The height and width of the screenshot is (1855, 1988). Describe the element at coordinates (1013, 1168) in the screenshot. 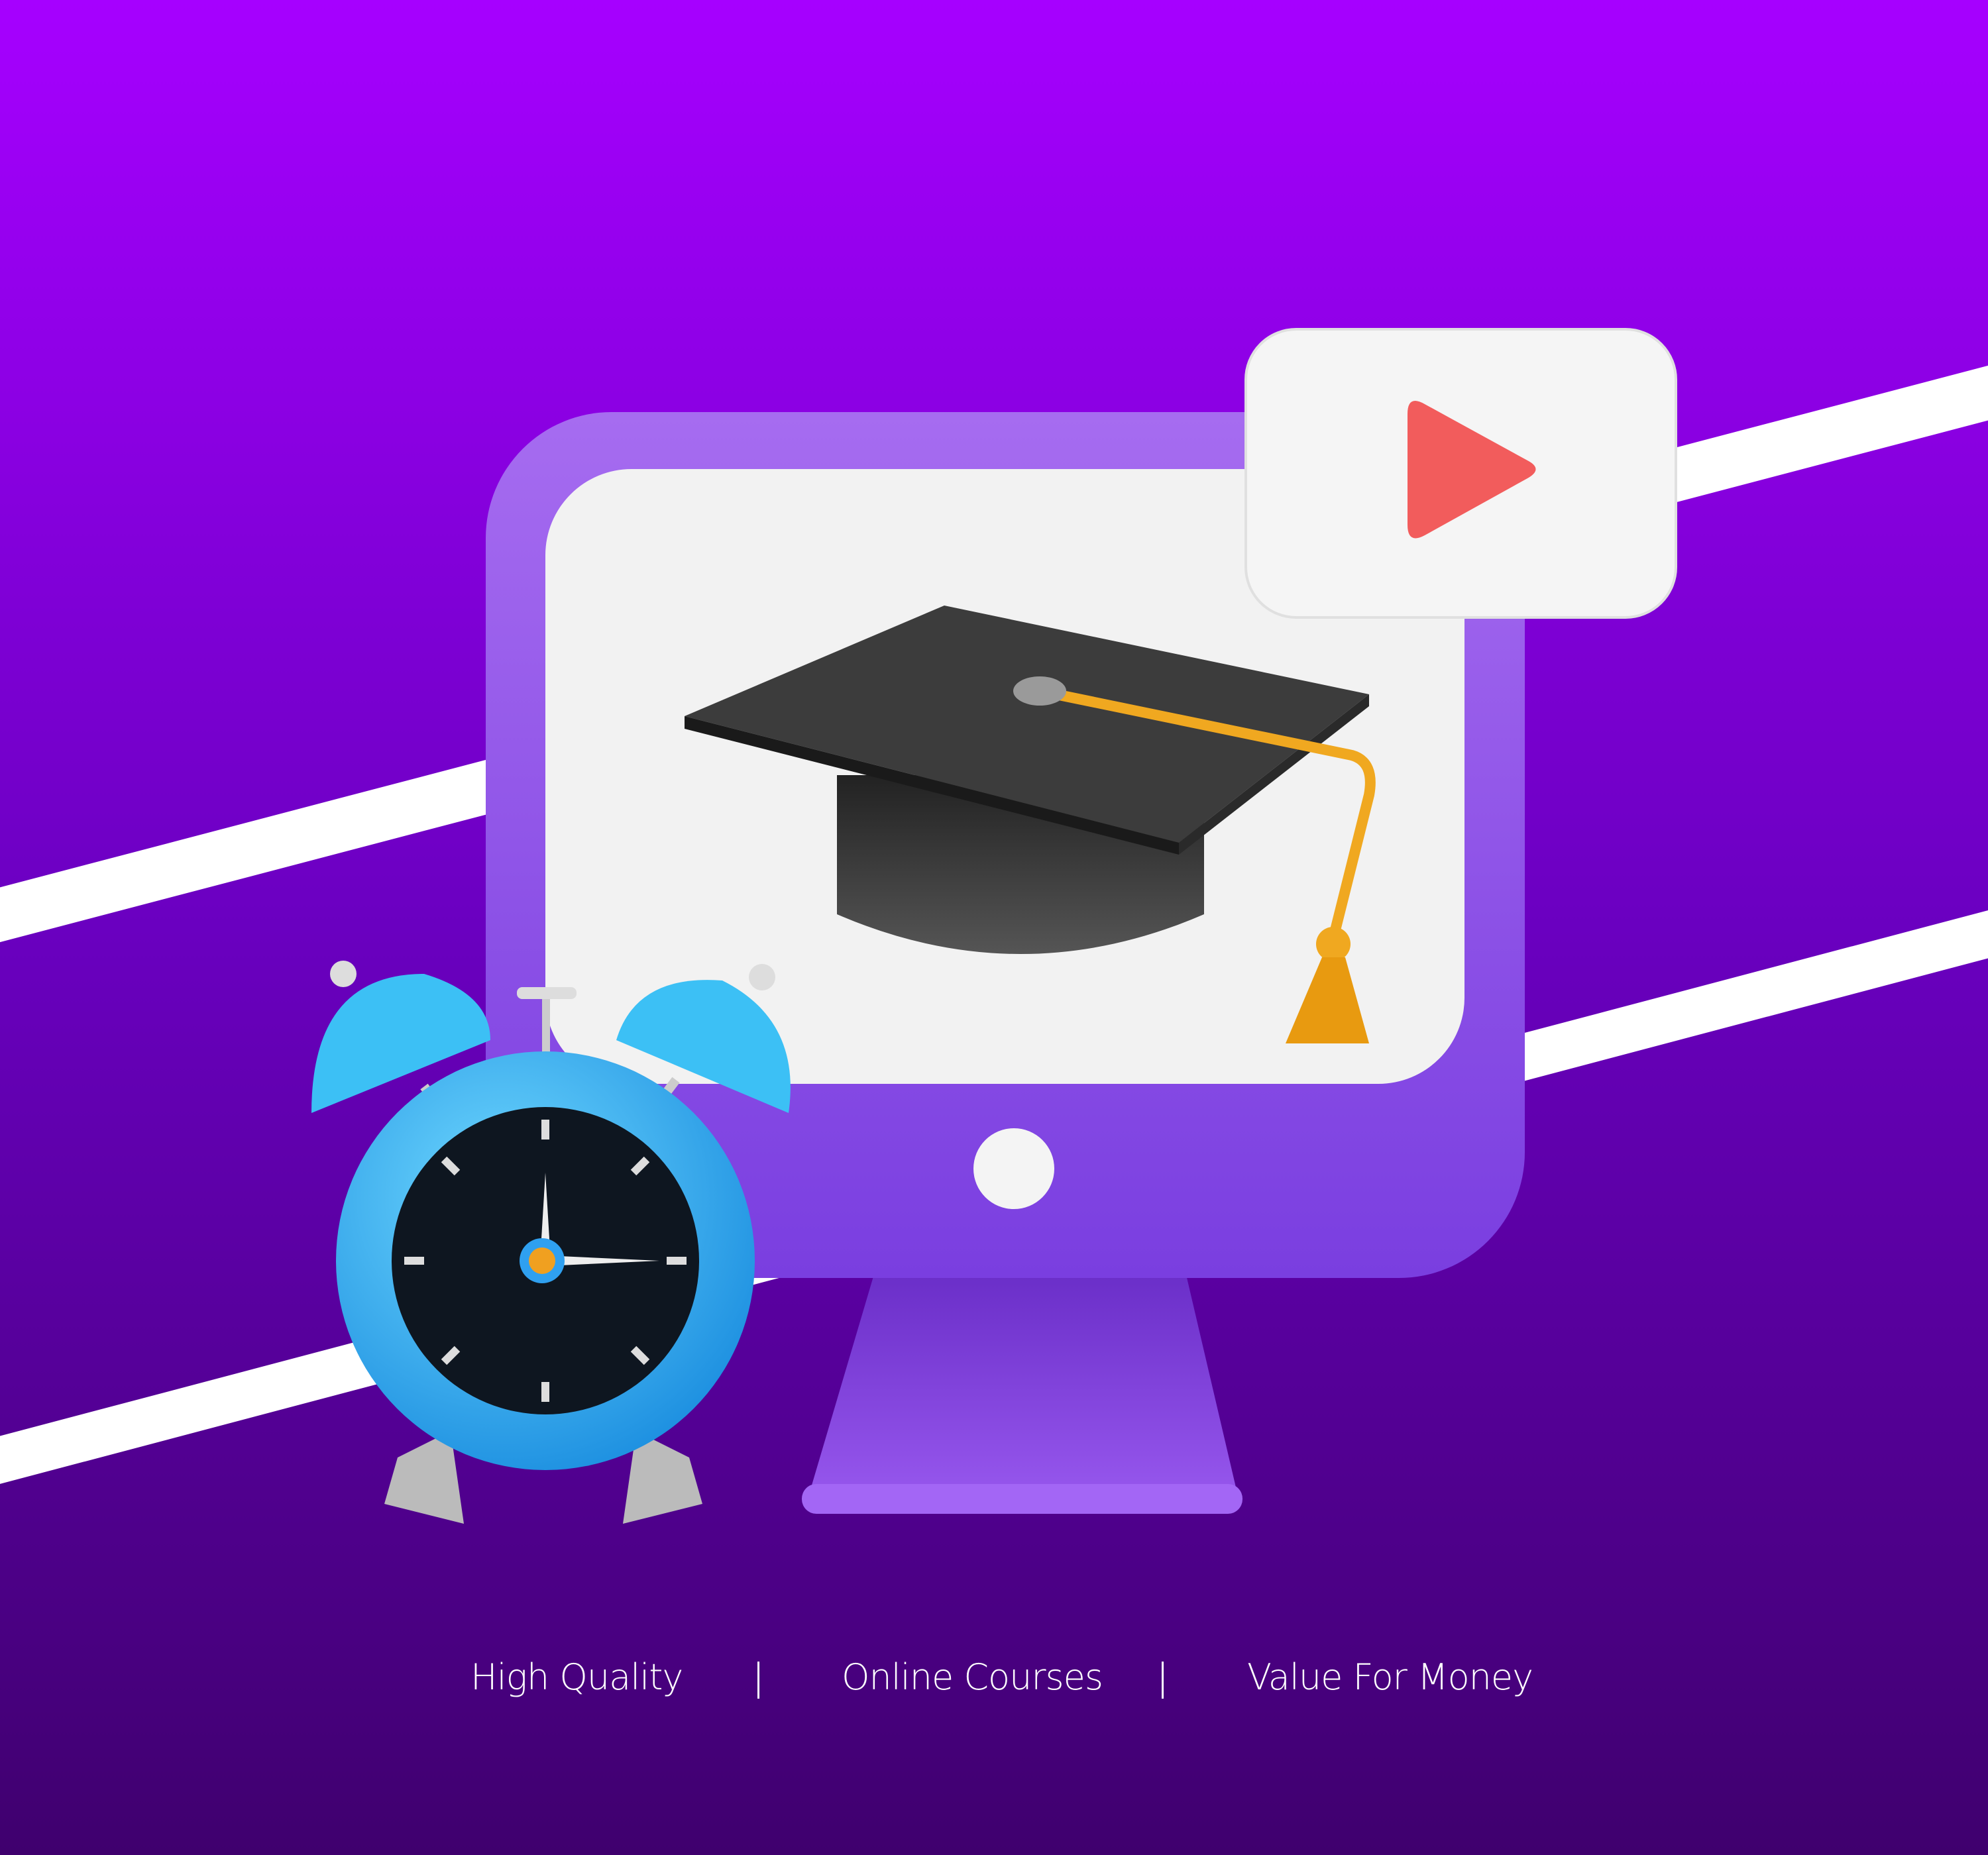

I see `monitor-power-button` at that location.